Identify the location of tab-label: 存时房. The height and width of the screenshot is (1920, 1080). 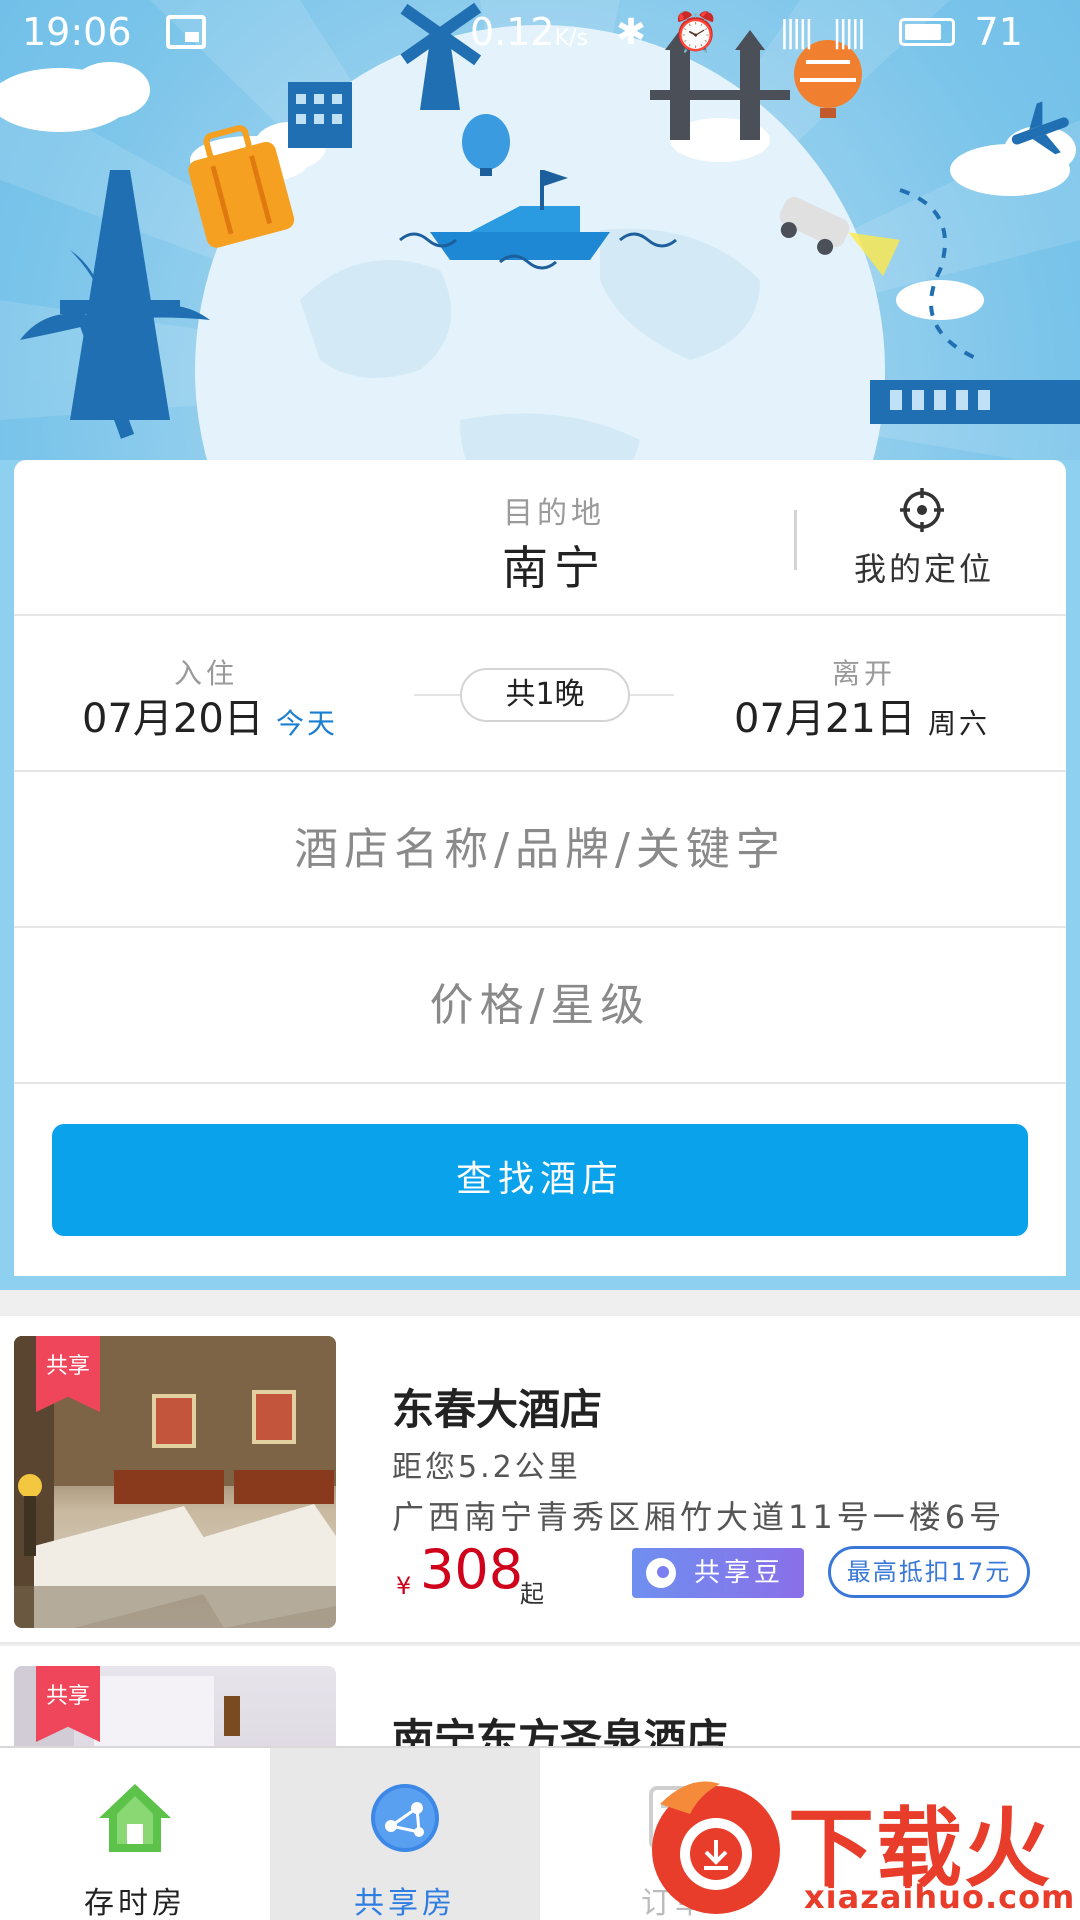
(135, 1903).